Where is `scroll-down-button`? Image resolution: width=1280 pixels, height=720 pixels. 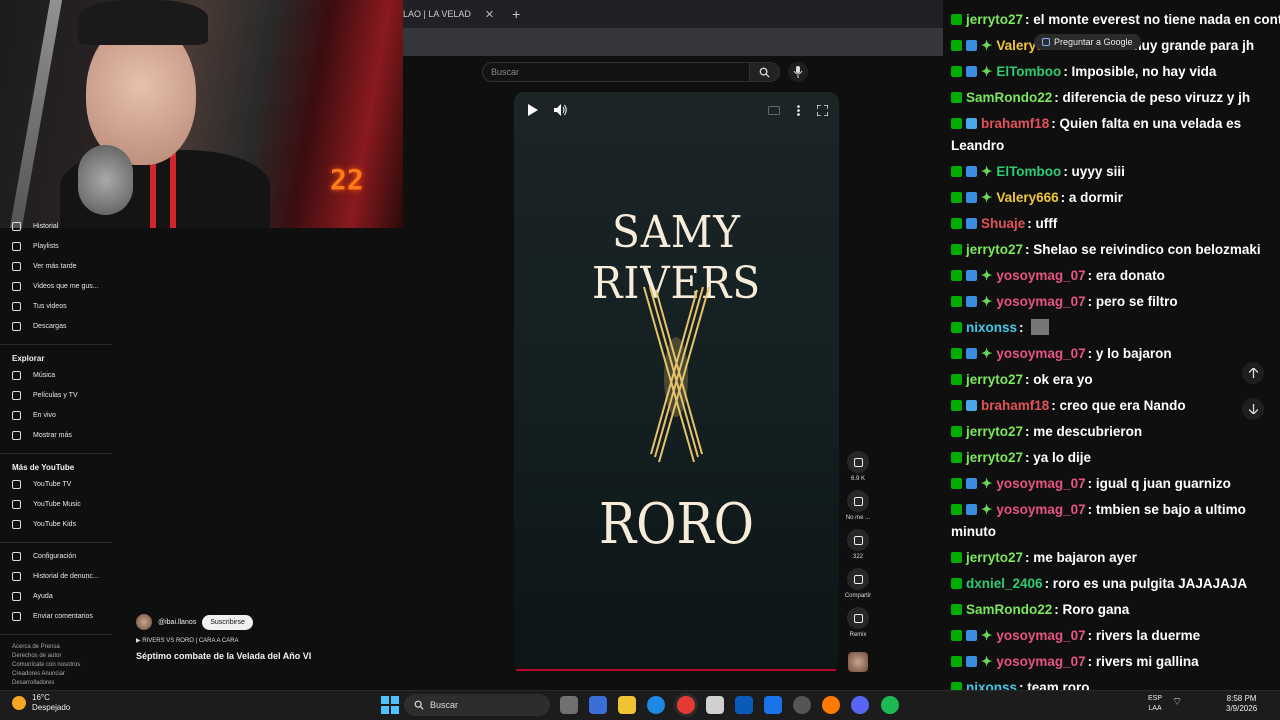 scroll-down-button is located at coordinates (1253, 409).